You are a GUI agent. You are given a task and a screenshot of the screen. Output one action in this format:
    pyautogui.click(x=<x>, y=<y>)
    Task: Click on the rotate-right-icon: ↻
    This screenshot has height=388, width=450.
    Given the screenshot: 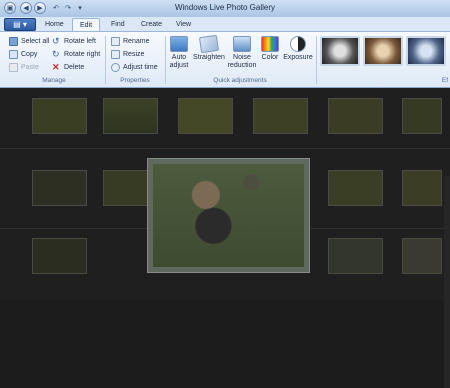 What is the action you would take?
    pyautogui.click(x=56, y=54)
    